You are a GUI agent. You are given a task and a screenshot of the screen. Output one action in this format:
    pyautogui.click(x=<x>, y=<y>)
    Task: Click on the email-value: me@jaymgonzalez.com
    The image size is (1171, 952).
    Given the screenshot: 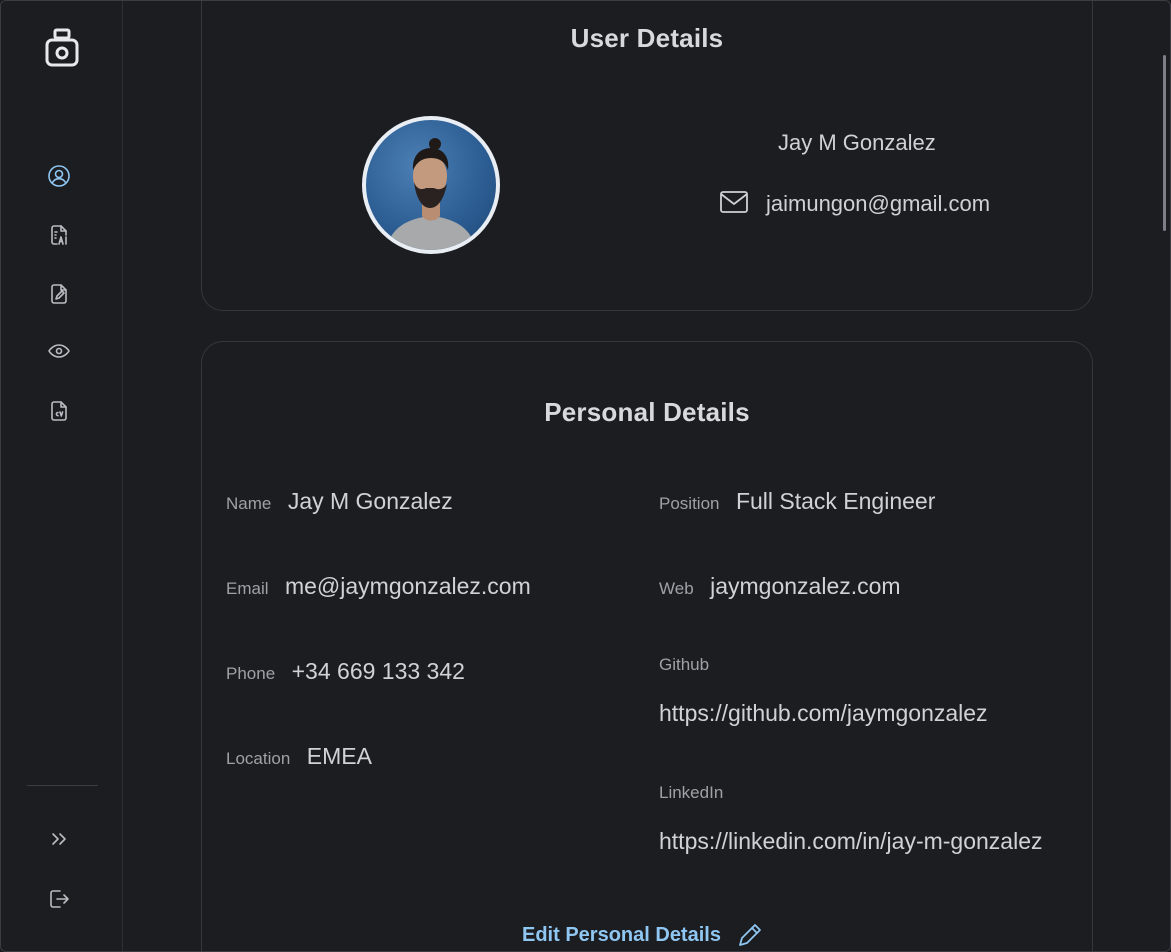 What is the action you would take?
    pyautogui.click(x=407, y=586)
    